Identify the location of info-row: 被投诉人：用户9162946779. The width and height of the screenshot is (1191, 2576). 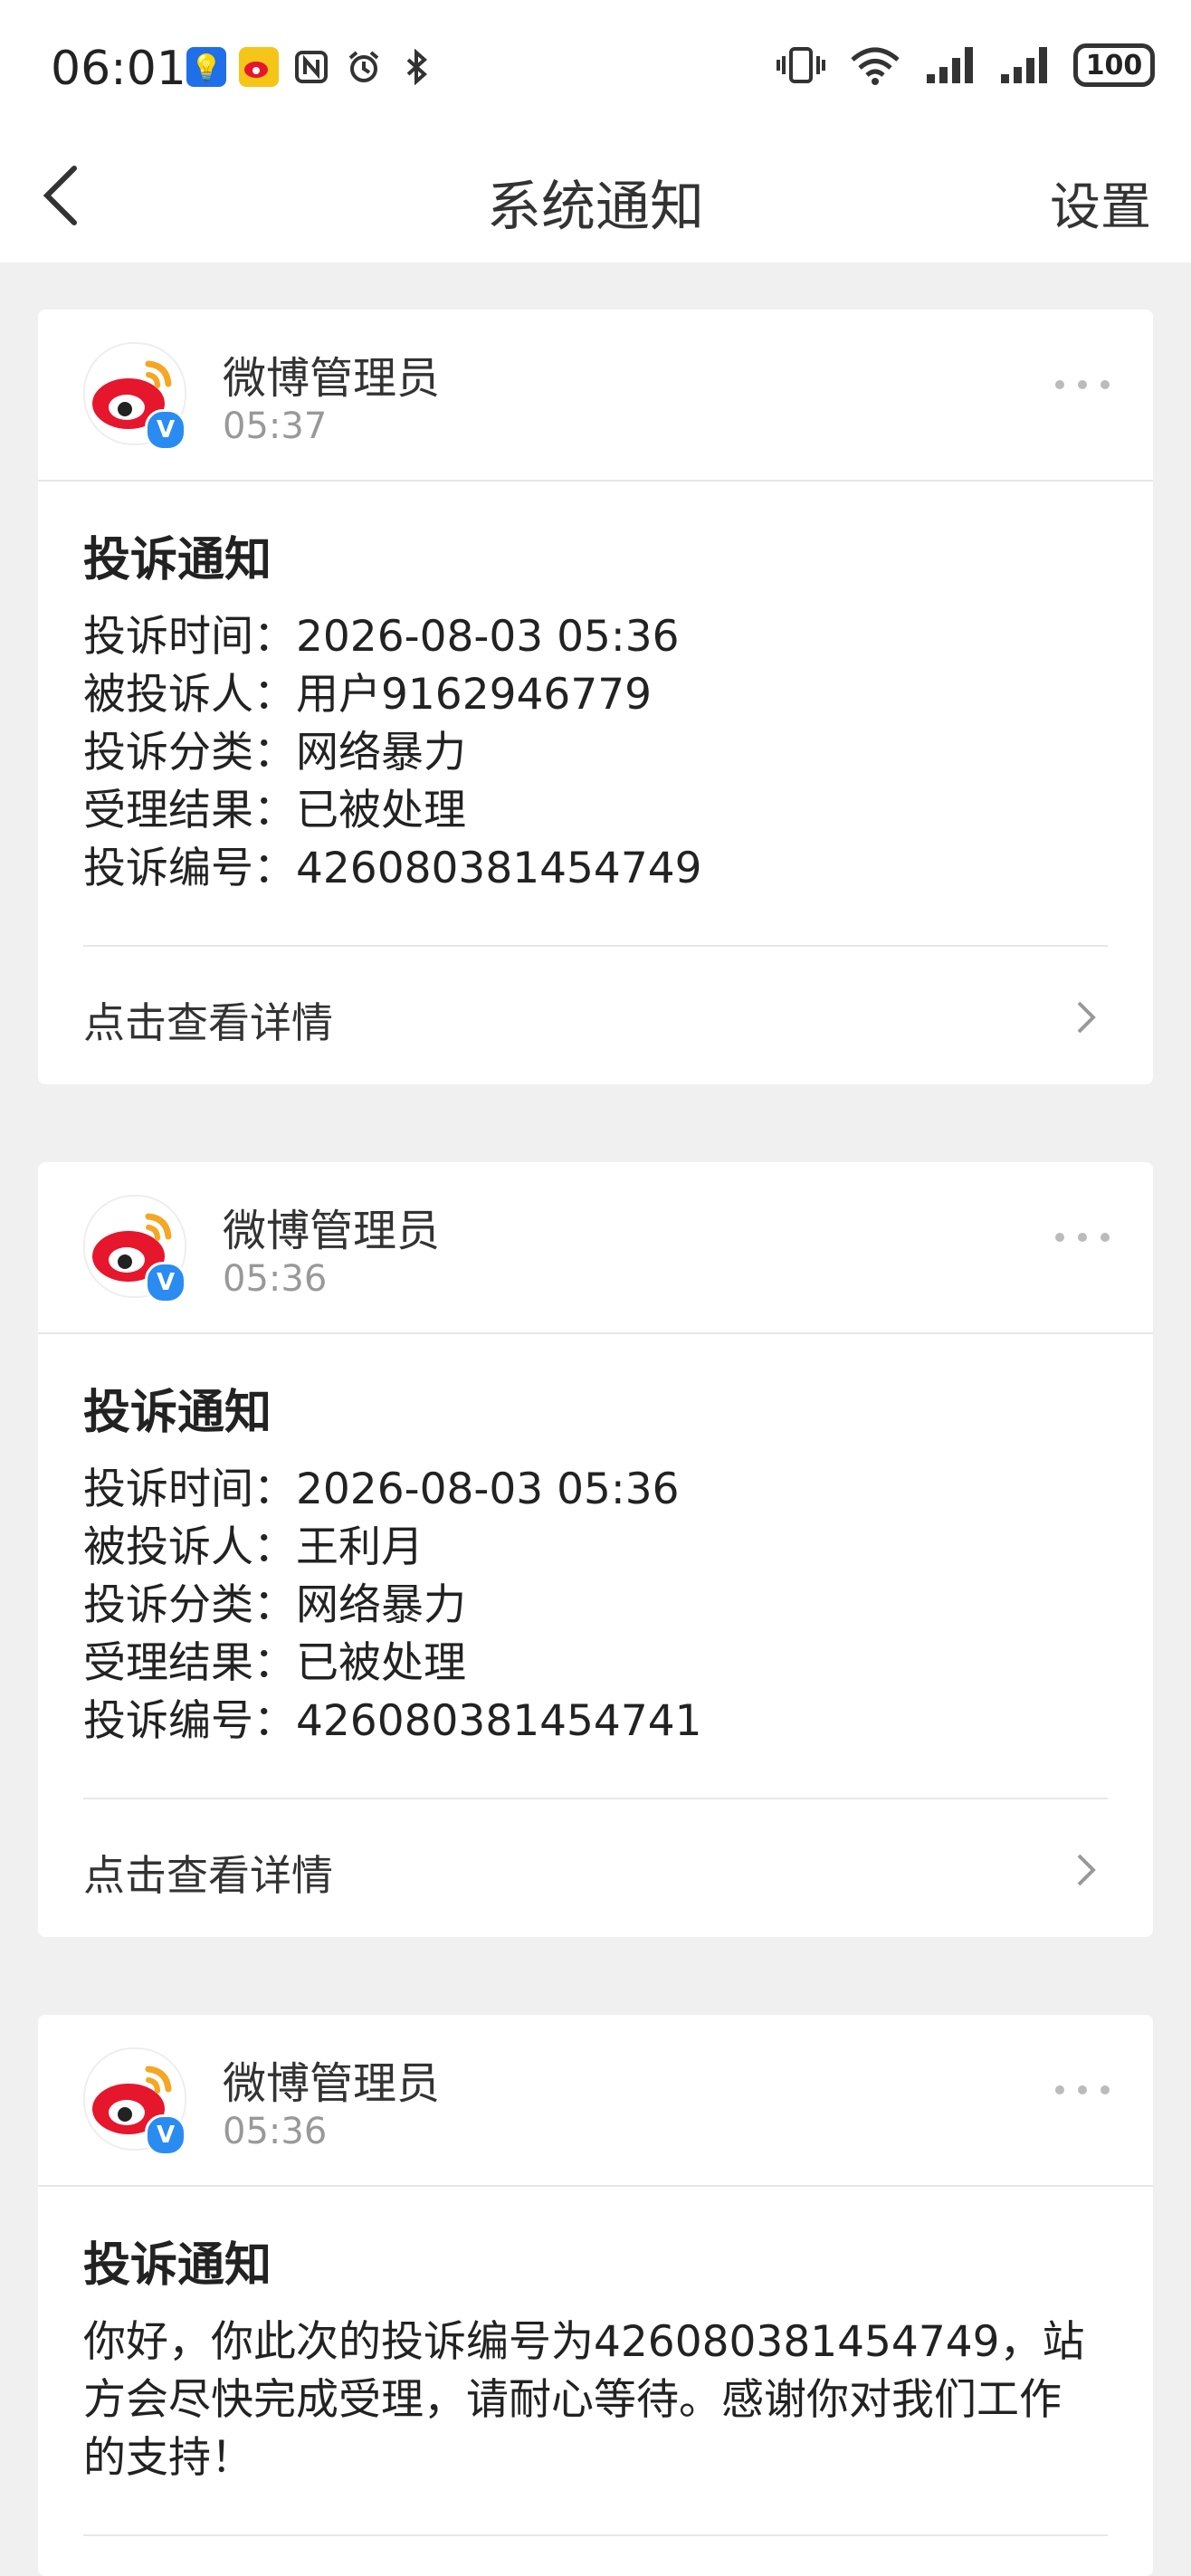
(368, 695).